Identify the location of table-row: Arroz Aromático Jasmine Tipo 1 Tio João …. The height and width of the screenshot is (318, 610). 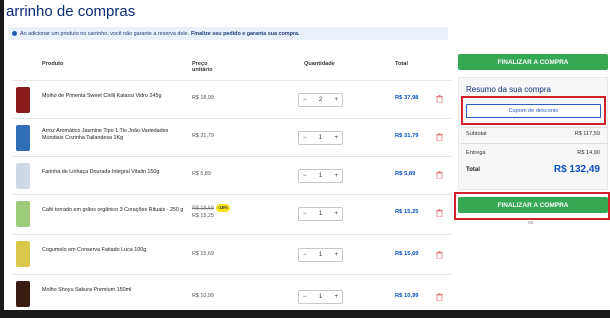
(232, 137).